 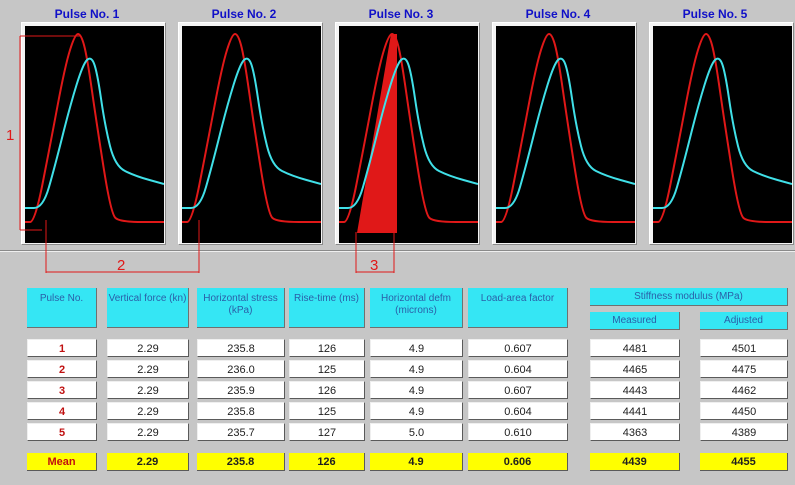 What do you see at coordinates (148, 432) in the screenshot?
I see `table-row-5-force-cell: 2.29` at bounding box center [148, 432].